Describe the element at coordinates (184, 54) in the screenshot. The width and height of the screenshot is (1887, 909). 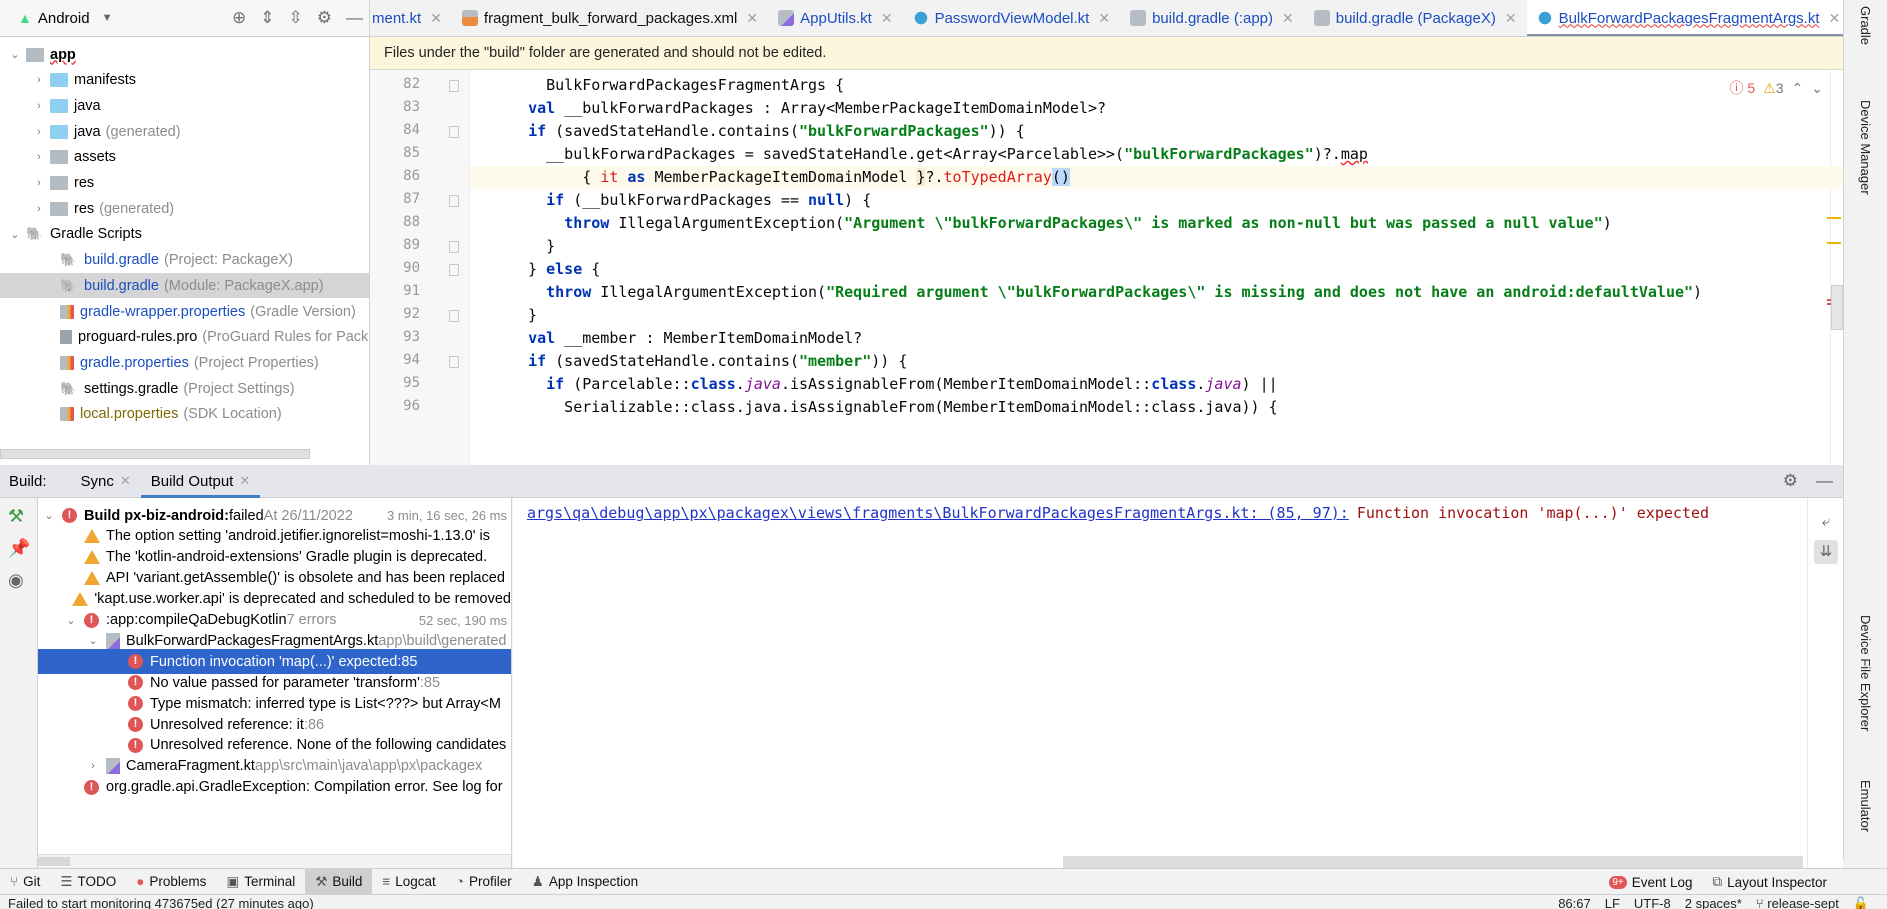
I see `tree-item: ⌄ app` at that location.